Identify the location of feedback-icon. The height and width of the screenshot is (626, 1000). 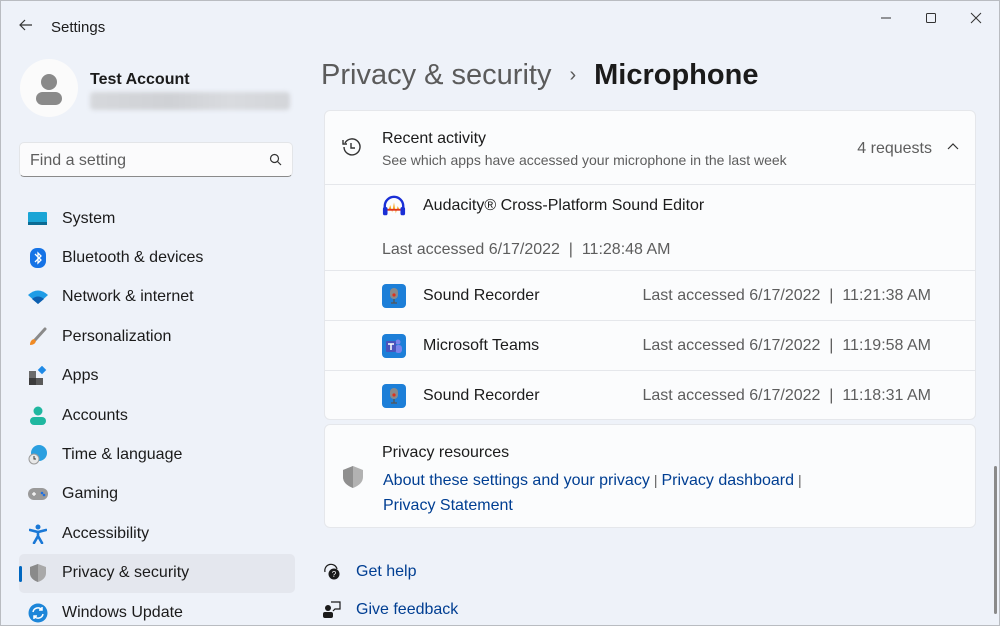
(332, 609).